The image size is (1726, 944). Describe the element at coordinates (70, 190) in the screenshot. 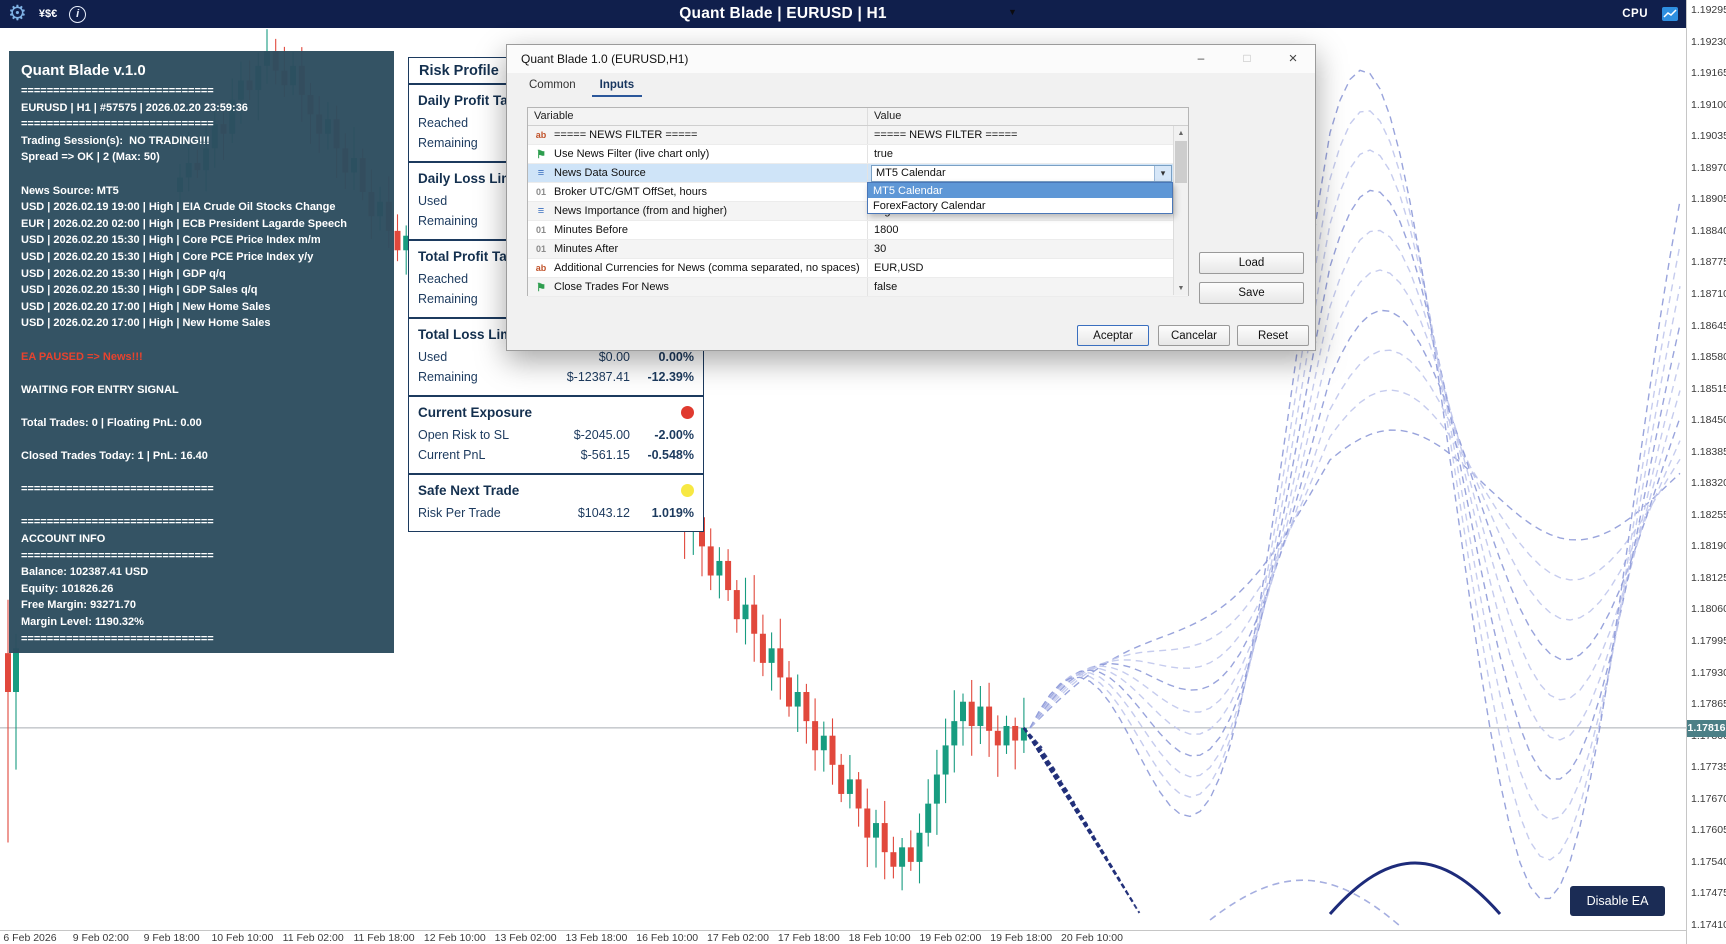

I see `ea-panel-line: News Source: MT5` at that location.